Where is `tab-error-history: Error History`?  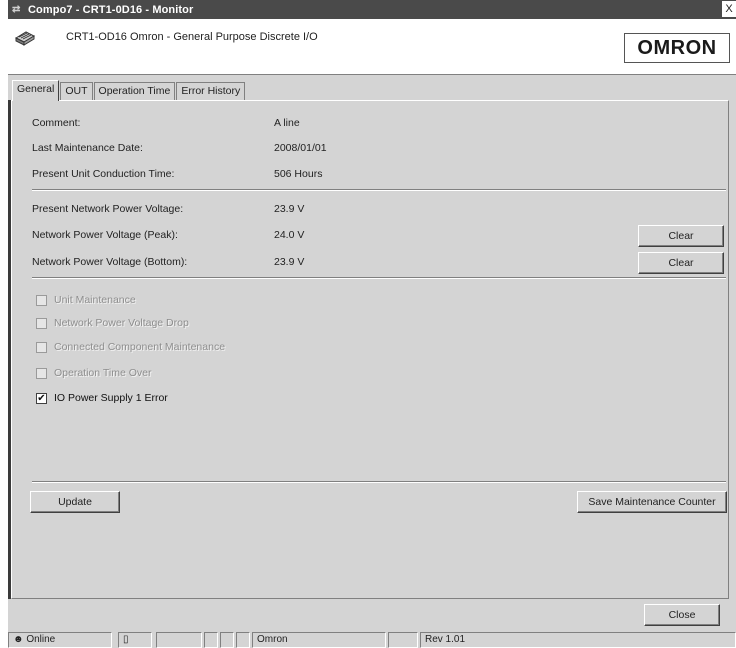 tab-error-history: Error History is located at coordinates (211, 91).